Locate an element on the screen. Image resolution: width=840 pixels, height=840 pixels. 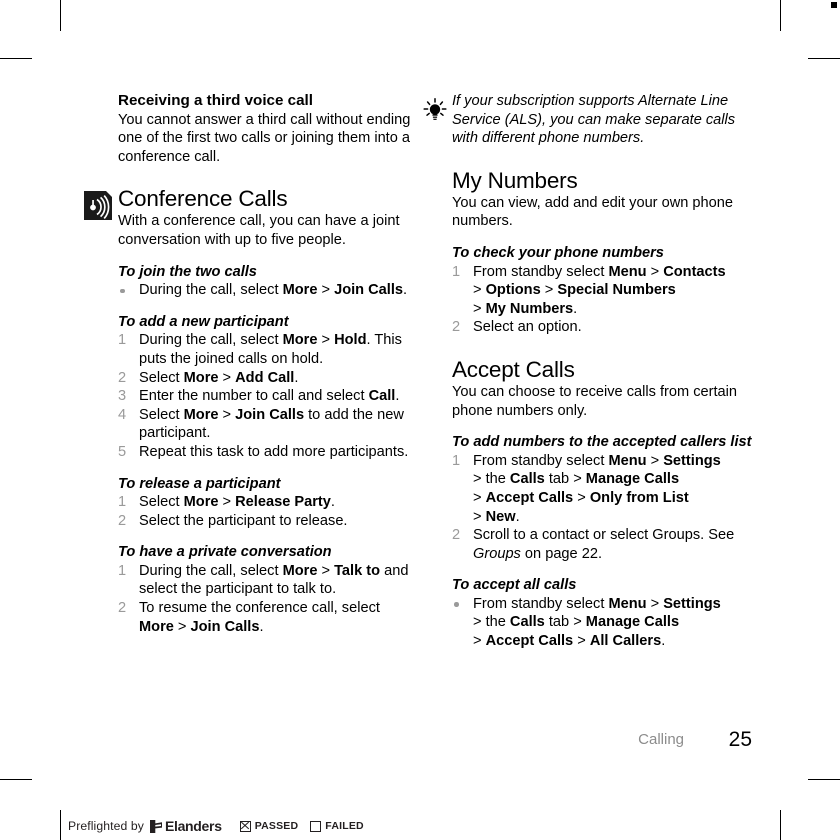
list-step-number: 3 is located at coordinates (122, 396).